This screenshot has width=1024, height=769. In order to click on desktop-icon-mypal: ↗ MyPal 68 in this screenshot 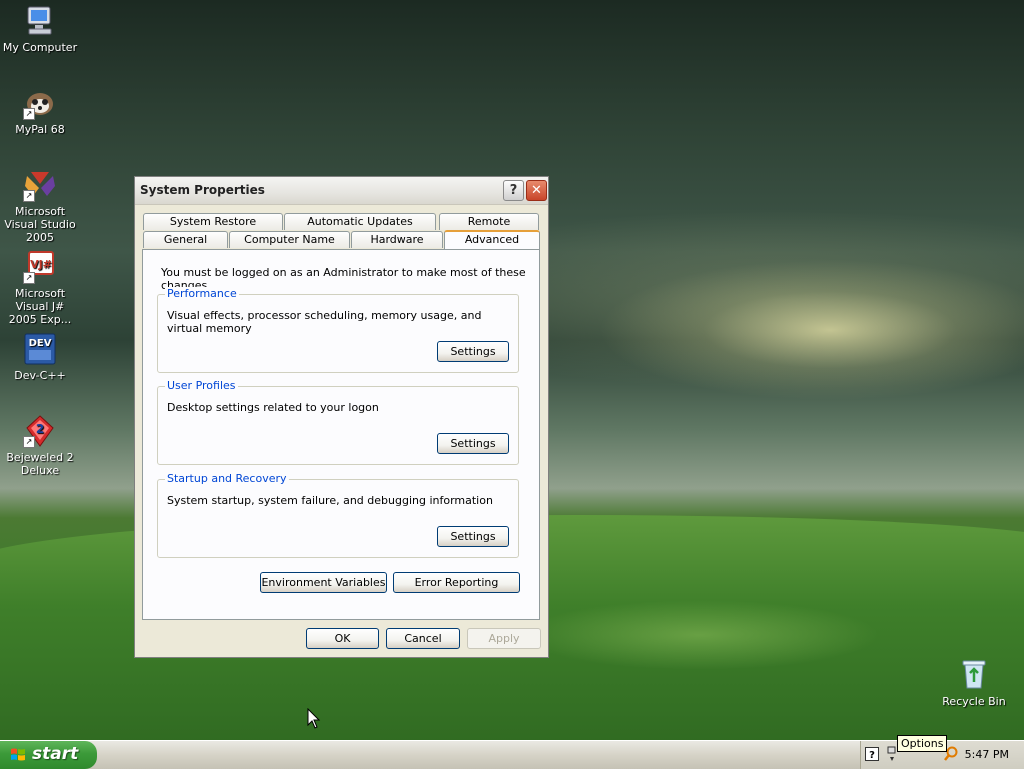, I will do `click(40, 111)`.